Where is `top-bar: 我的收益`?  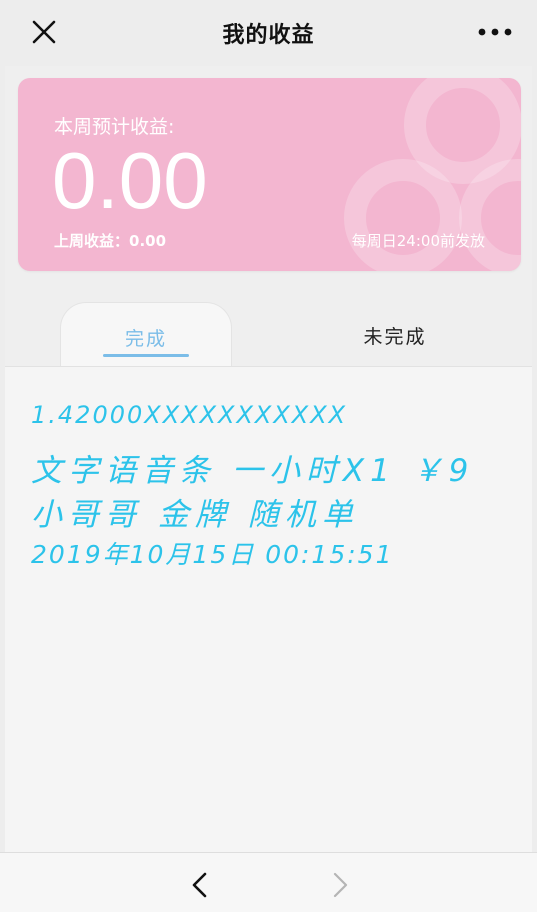 top-bar: 我的收益 is located at coordinates (268, 33).